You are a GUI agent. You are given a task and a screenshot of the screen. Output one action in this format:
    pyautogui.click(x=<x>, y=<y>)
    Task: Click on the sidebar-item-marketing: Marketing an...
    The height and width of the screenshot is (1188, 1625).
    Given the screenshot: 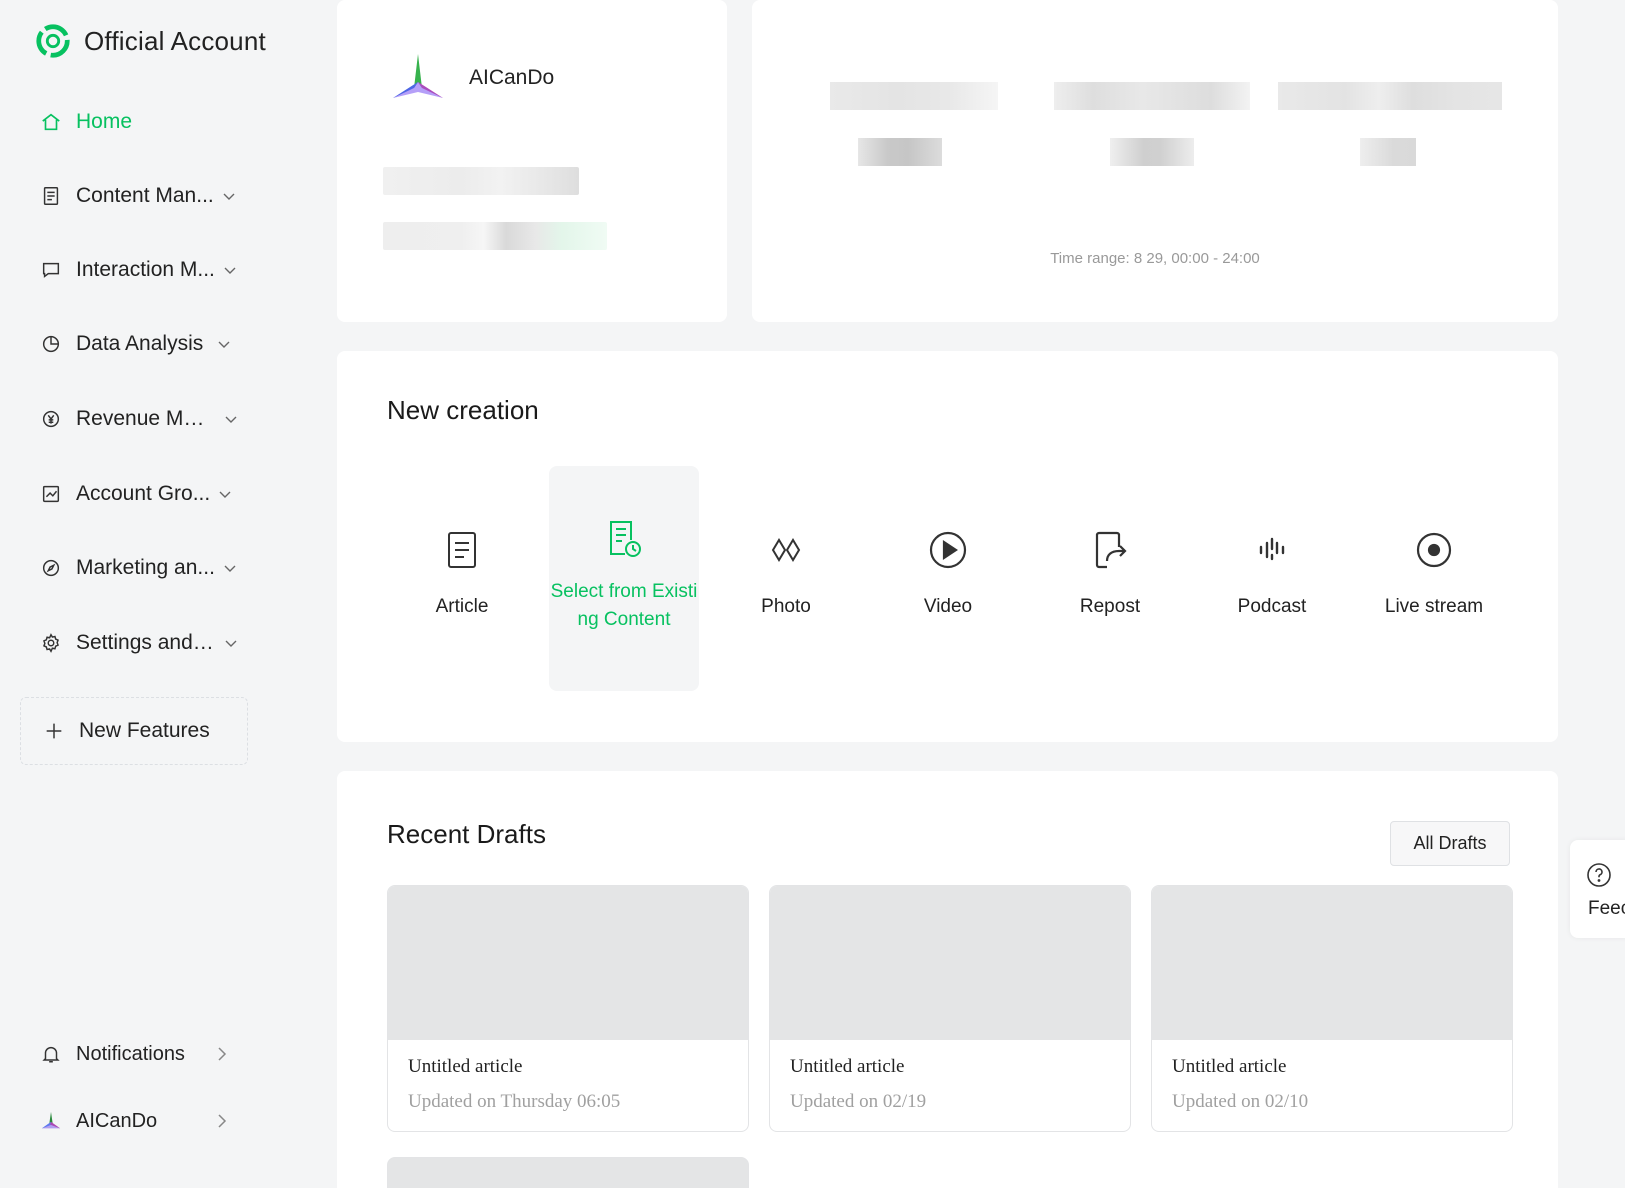 What is the action you would take?
    pyautogui.click(x=140, y=568)
    